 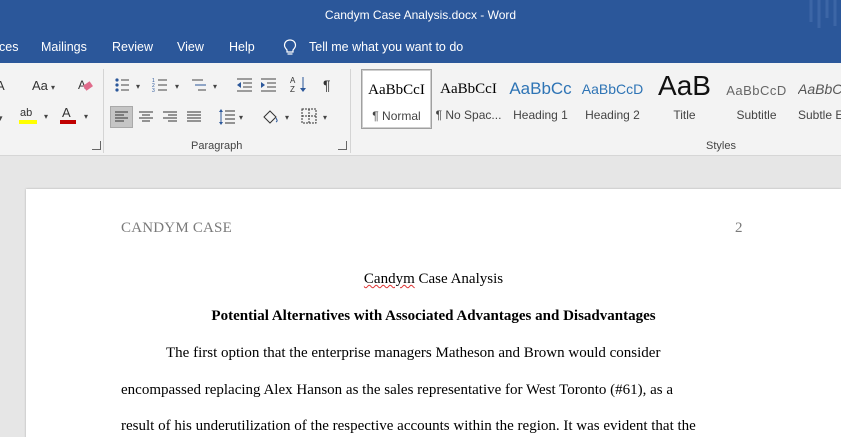 I want to click on line-spacing-icon, so click(x=227, y=117).